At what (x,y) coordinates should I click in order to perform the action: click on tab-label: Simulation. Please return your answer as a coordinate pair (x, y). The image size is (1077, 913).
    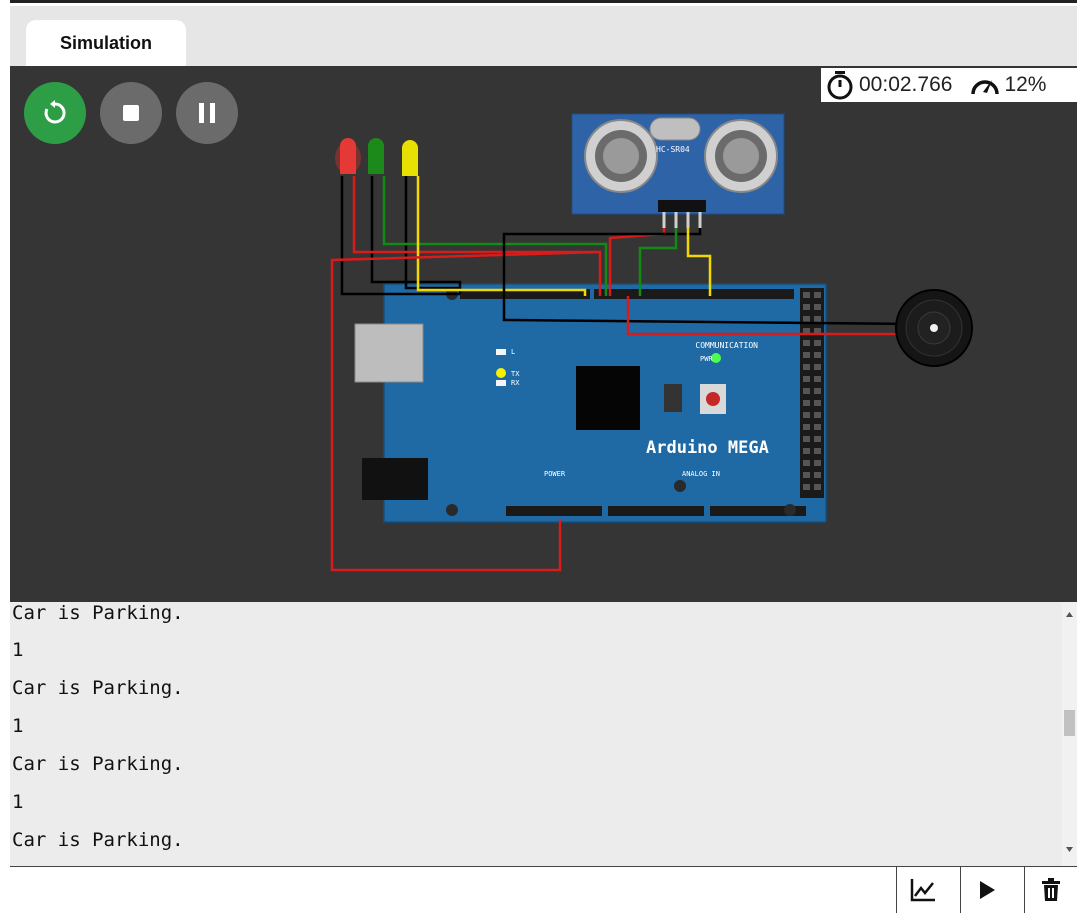
    Looking at the image, I should click on (105, 42).